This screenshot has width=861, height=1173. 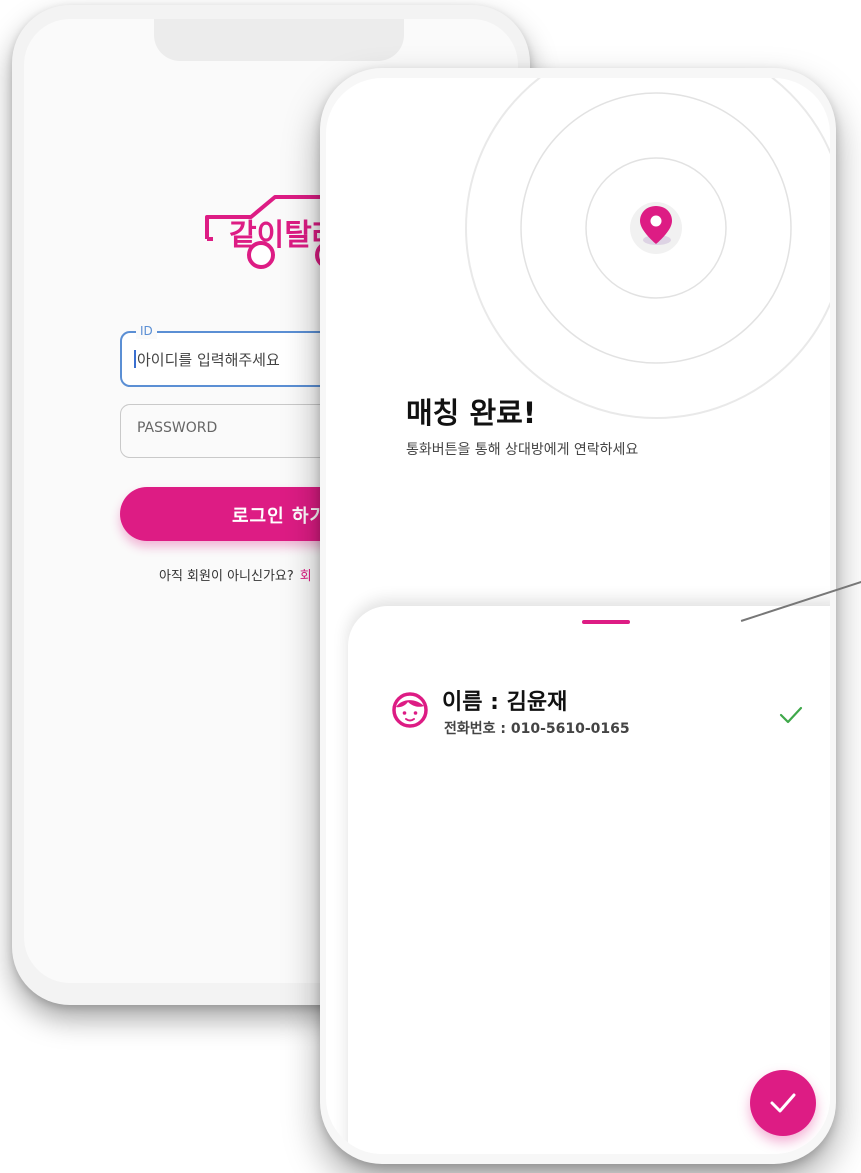 What do you see at coordinates (471, 413) in the screenshot?
I see `match-title: 매칭 완료!` at bounding box center [471, 413].